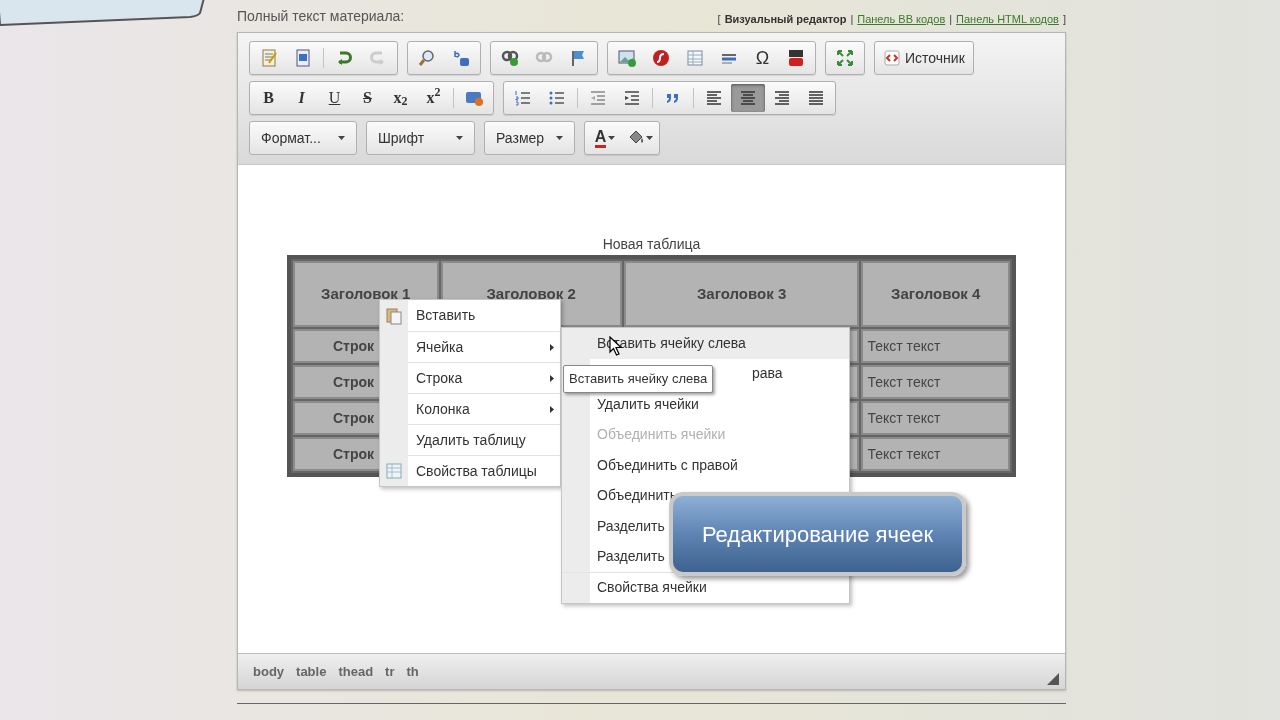  Describe the element at coordinates (605, 138) in the screenshot. I see `text-color-button: A` at that location.